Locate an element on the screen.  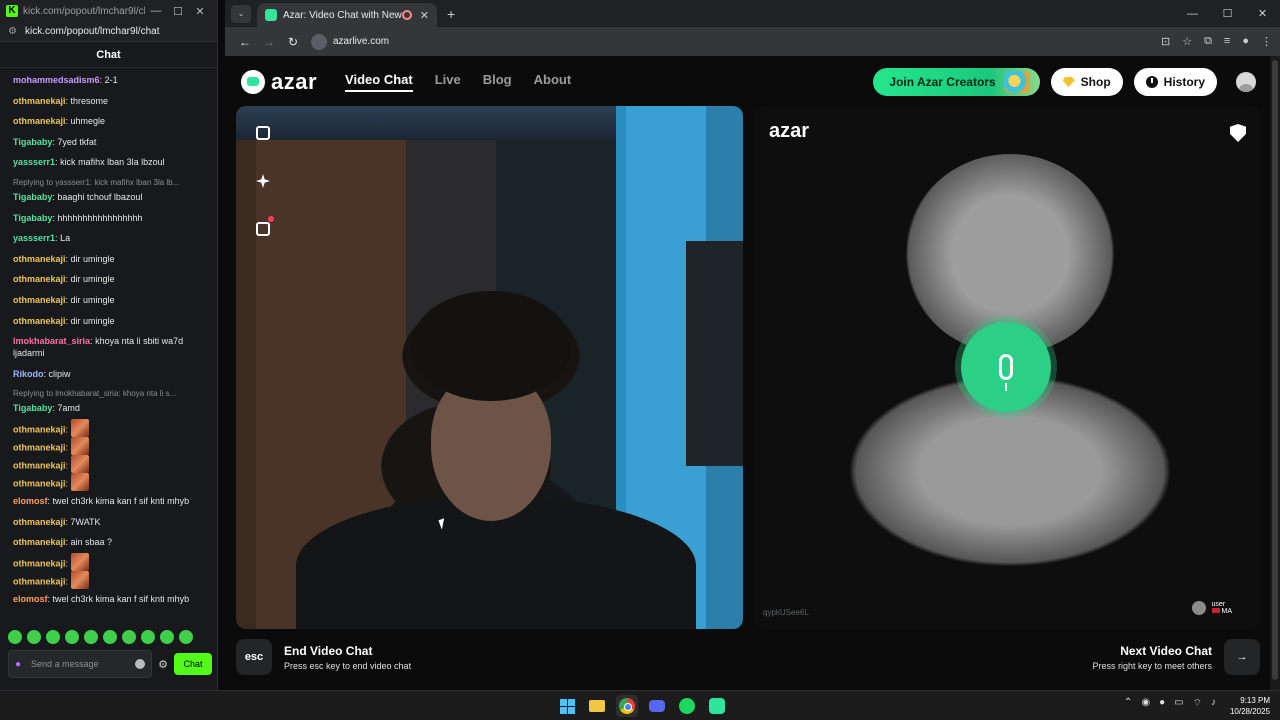
minimize-video-icon is located at coordinates (263, 133).